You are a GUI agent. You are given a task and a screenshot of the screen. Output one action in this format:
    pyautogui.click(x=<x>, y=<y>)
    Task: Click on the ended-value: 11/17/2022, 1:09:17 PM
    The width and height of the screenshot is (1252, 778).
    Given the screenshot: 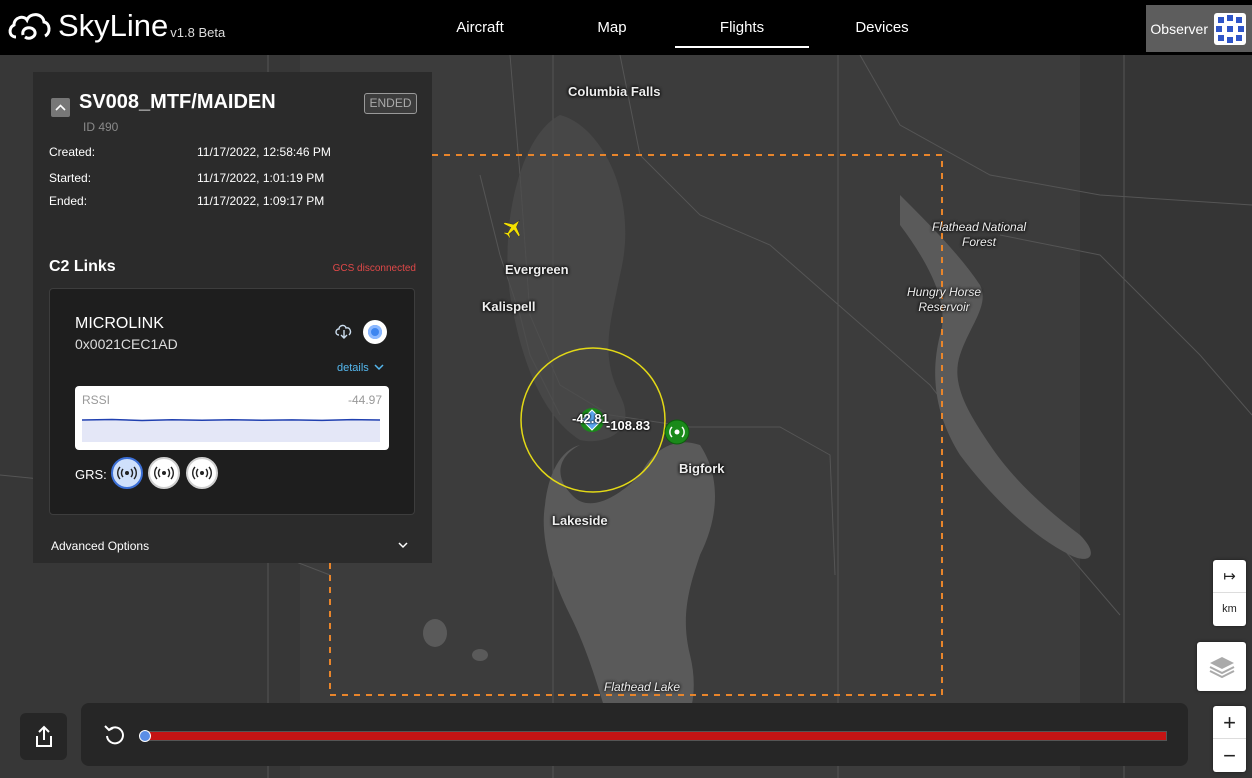 What is the action you would take?
    pyautogui.click(x=261, y=201)
    